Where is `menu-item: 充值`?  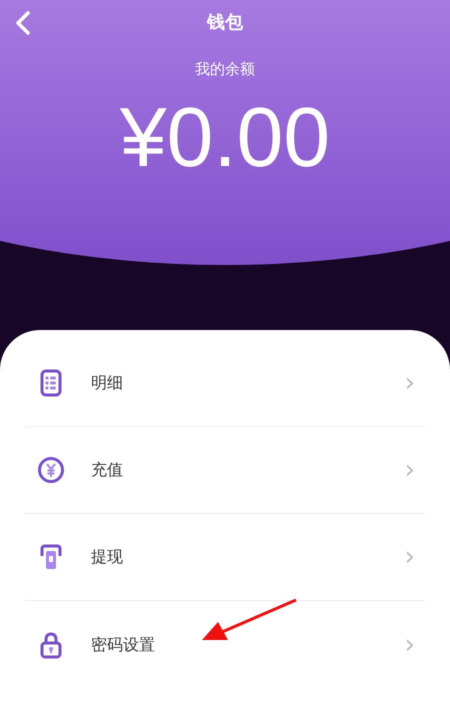 menu-item: 充值 is located at coordinates (107, 470).